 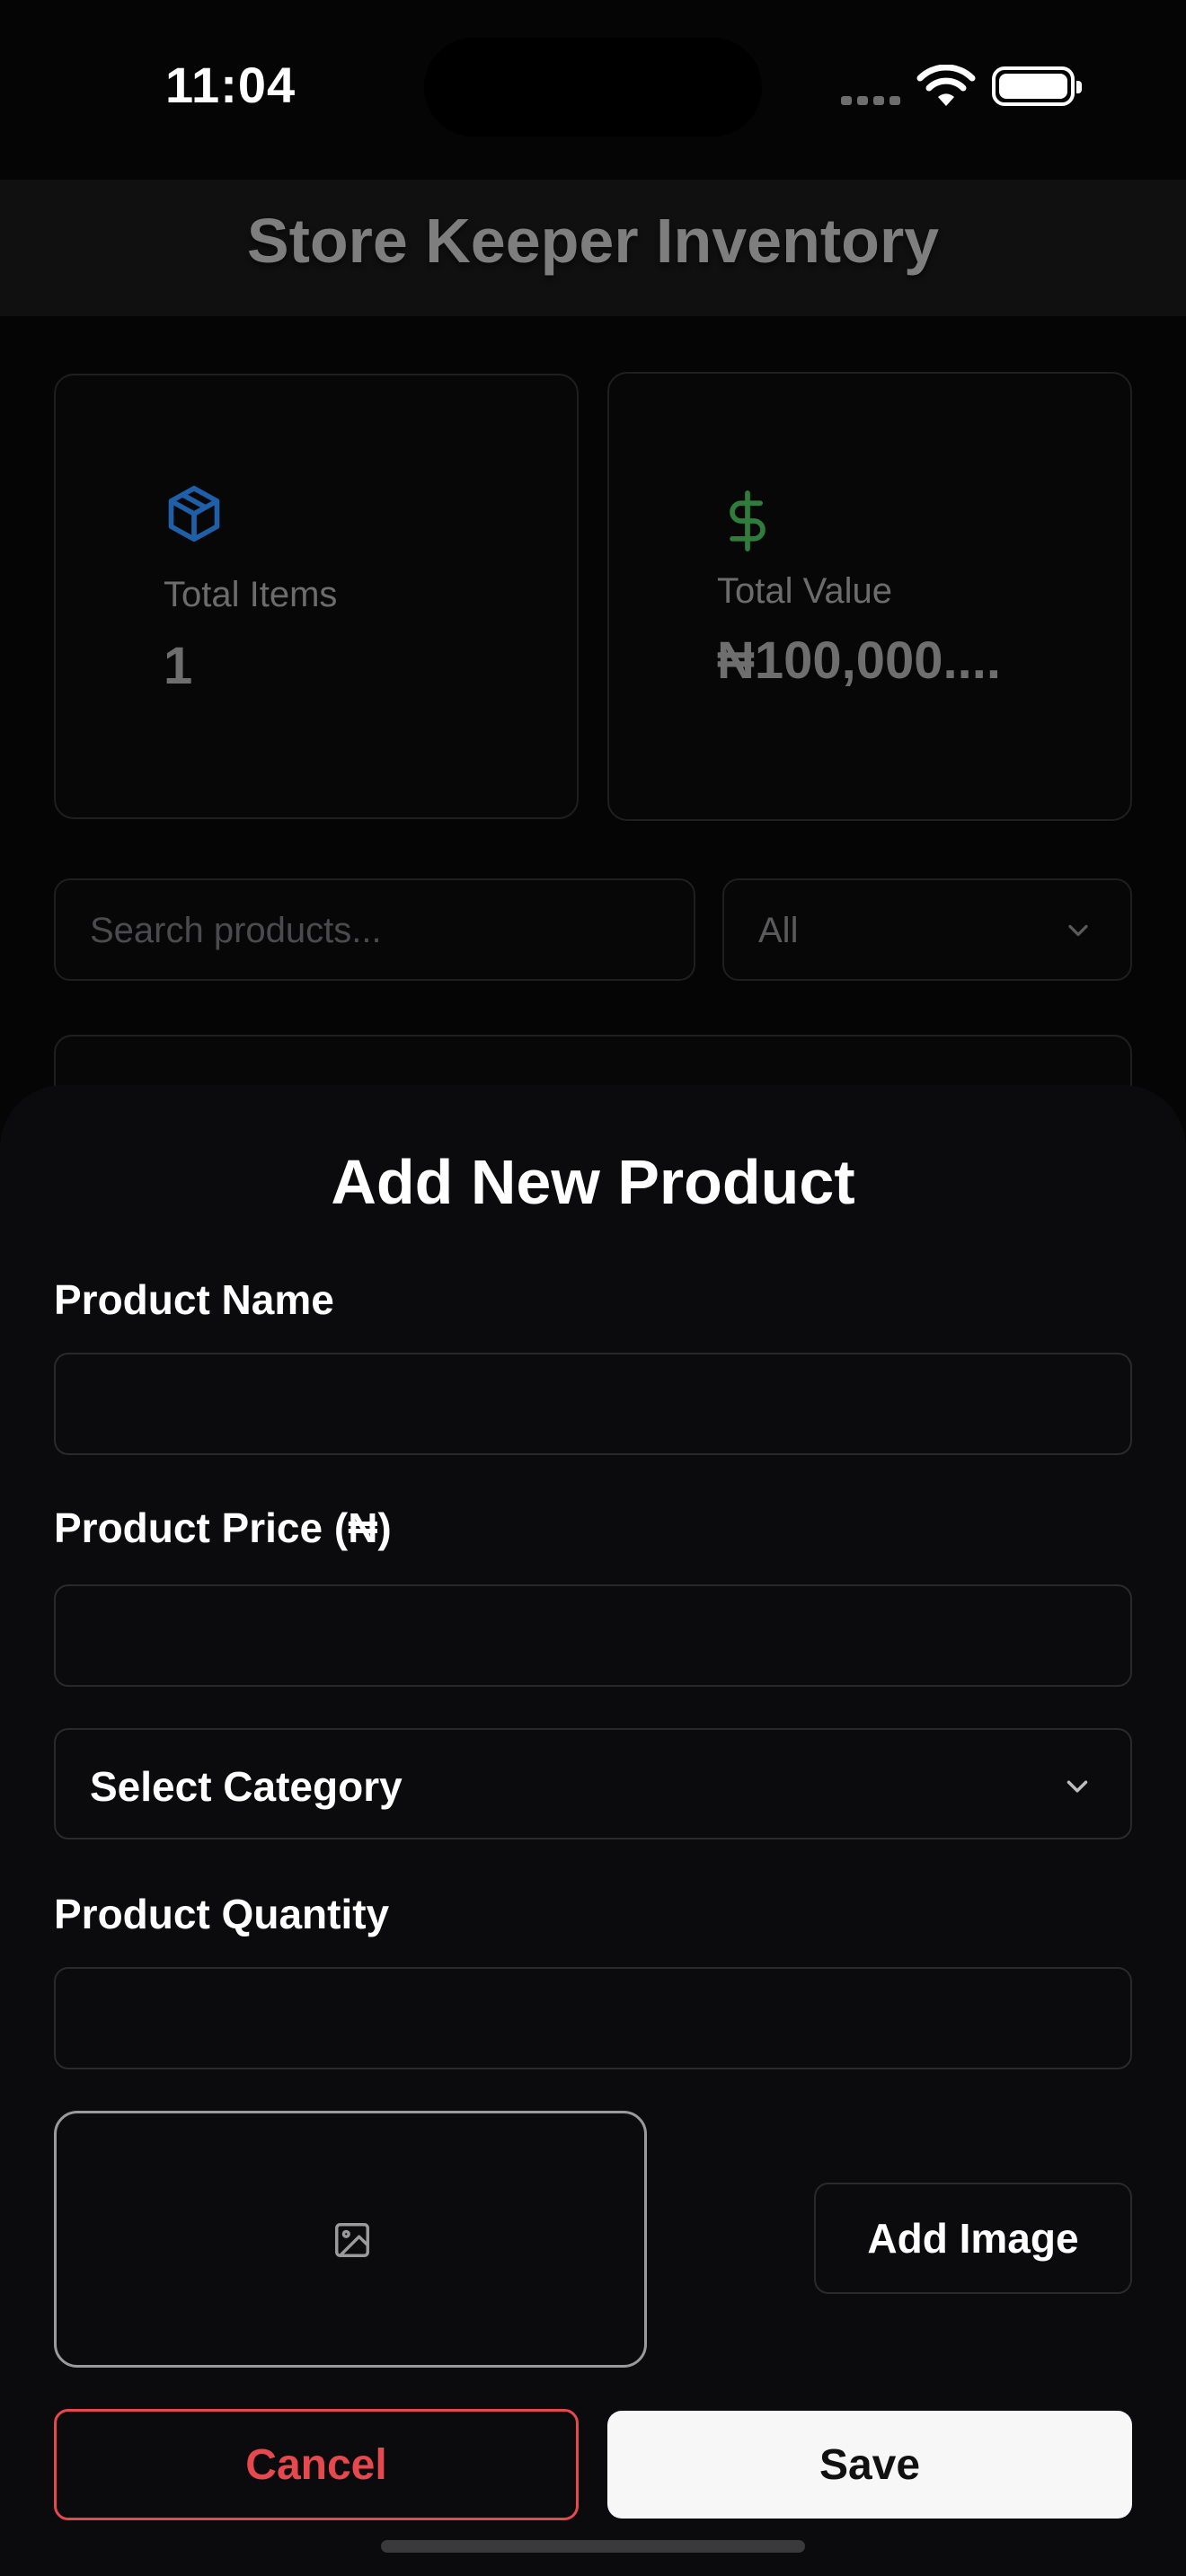 What do you see at coordinates (222, 1914) in the screenshot?
I see `product-quantity-label: Product Quantity` at bounding box center [222, 1914].